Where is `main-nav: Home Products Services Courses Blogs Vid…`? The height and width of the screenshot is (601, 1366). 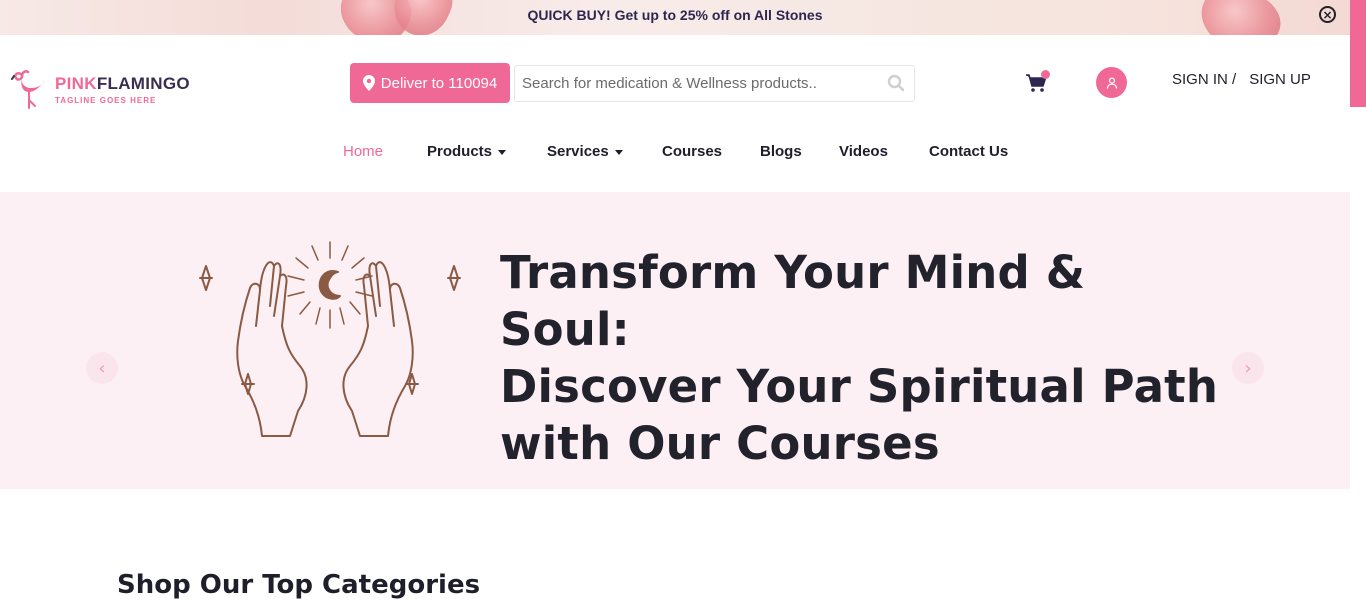 main-nav: Home Products Services Courses Blogs Vid… is located at coordinates (675, 154).